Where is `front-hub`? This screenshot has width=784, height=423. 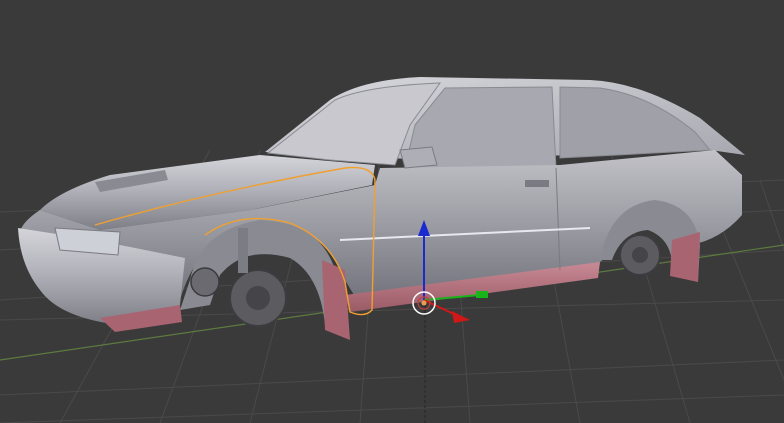
front-hub is located at coordinates (258, 298).